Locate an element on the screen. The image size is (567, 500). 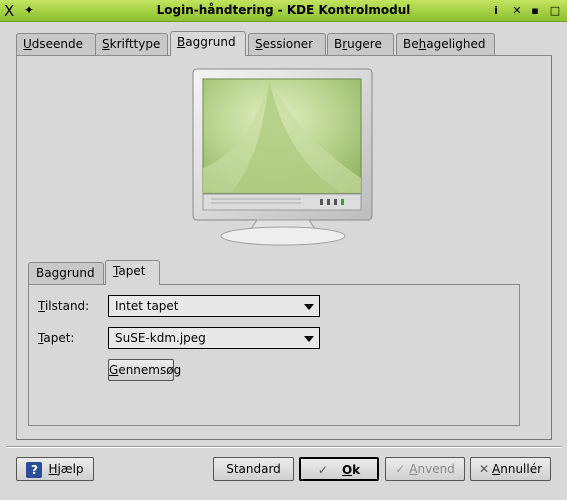
inner-tab-baggrund: Baggrund is located at coordinates (66, 273).